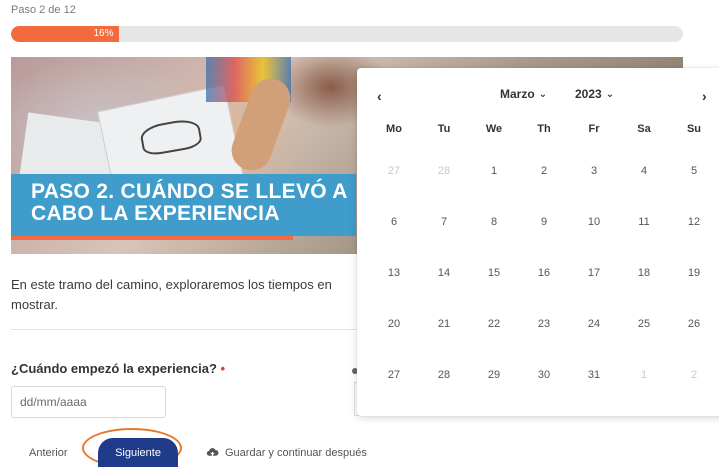  I want to click on calendar-day-number: 9, so click(544, 222).